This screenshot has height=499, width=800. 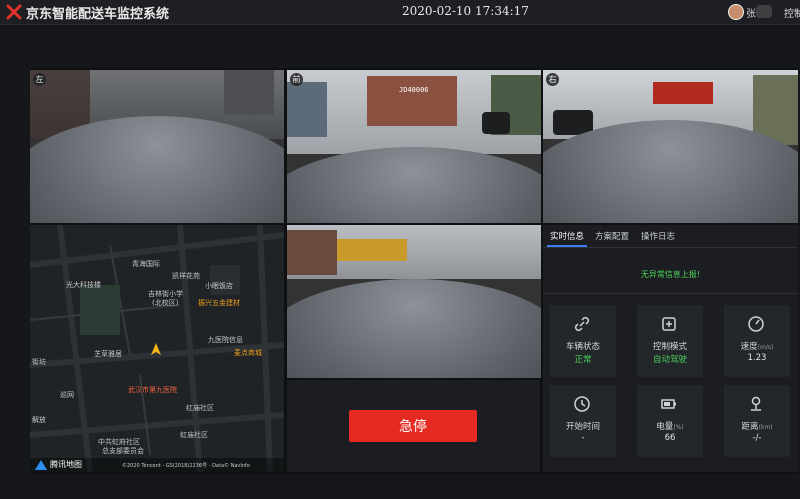 I want to click on map-label-jilinjie-sub: (北校区), so click(x=165, y=303).